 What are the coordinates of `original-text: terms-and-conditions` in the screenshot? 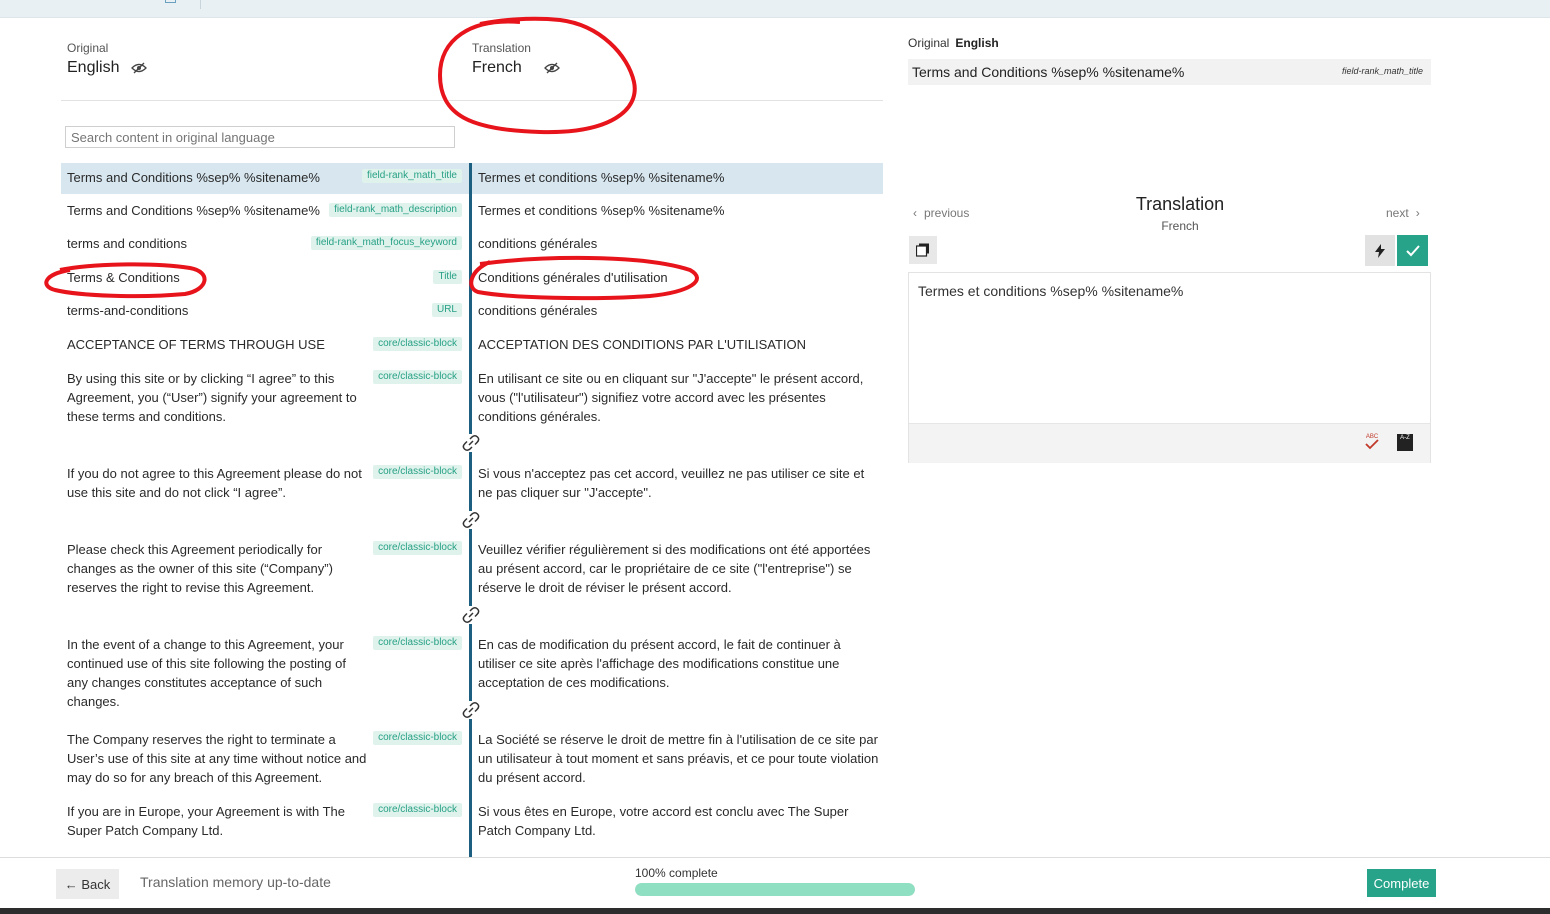 It's located at (128, 310).